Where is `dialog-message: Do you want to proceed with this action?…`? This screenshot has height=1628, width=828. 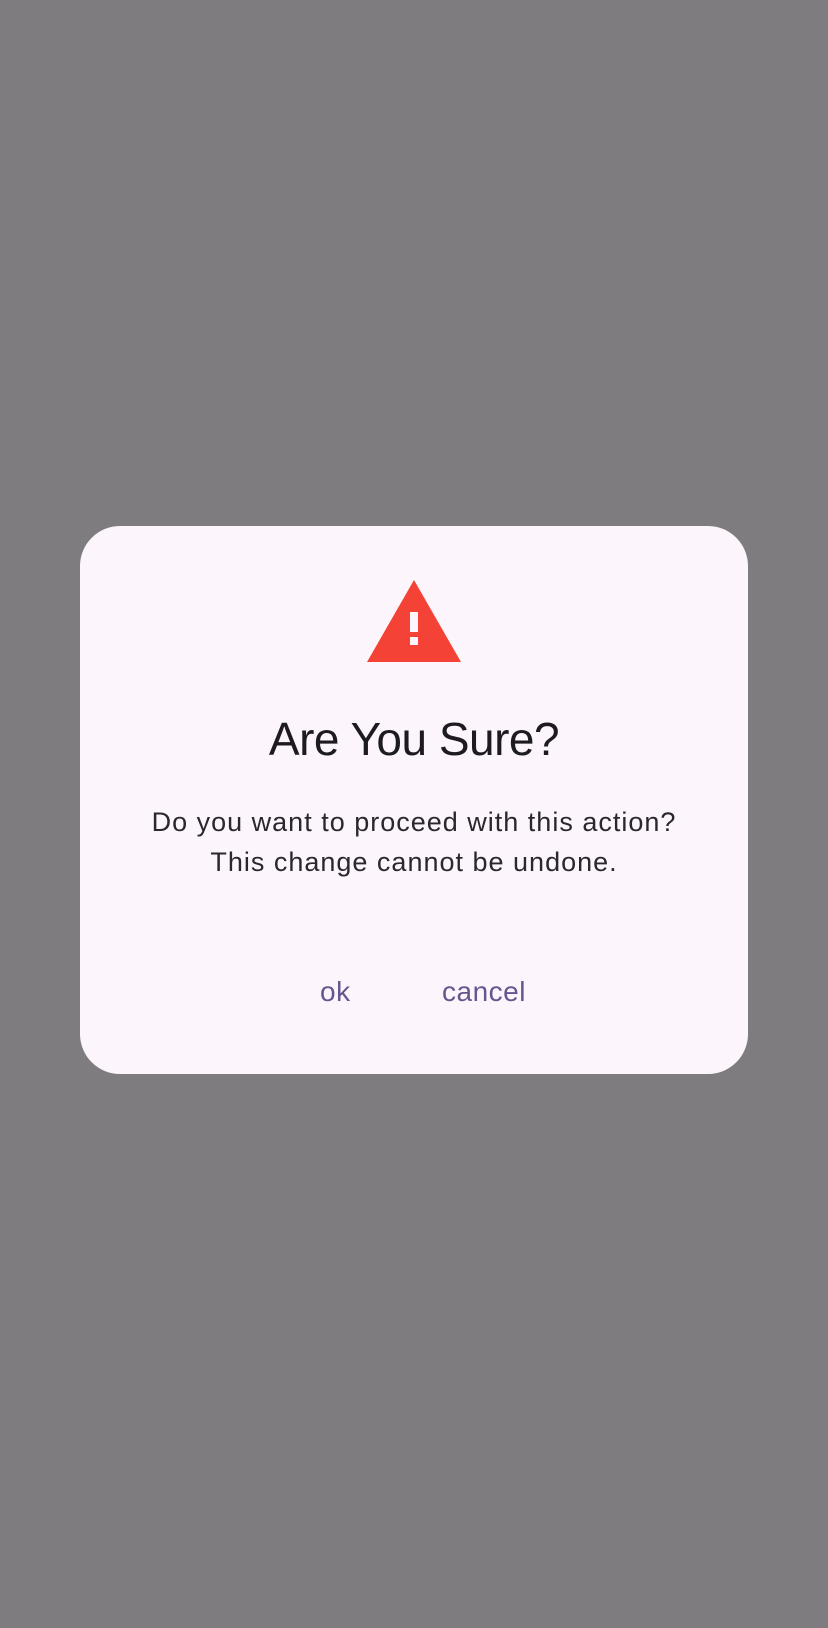 dialog-message: Do you want to proceed with this action?… is located at coordinates (414, 842).